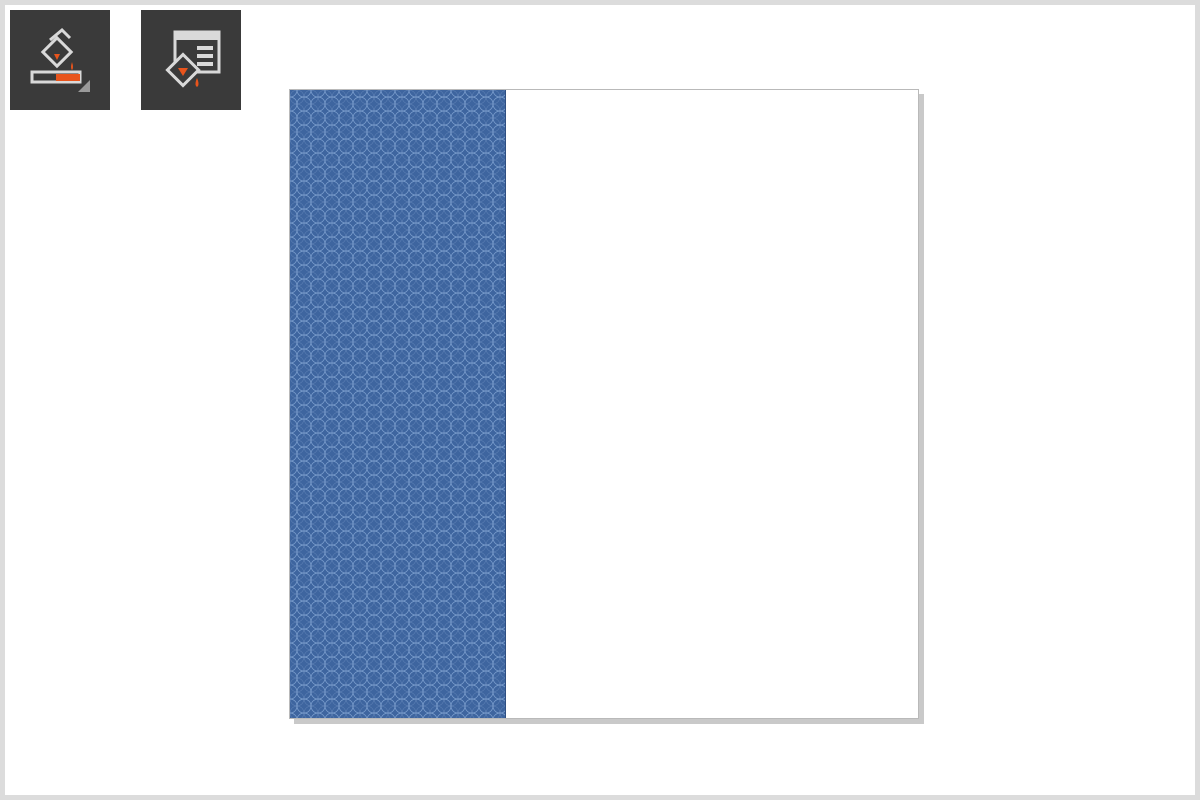 The height and width of the screenshot is (800, 1200). I want to click on fill-properties-button, so click(191, 60).